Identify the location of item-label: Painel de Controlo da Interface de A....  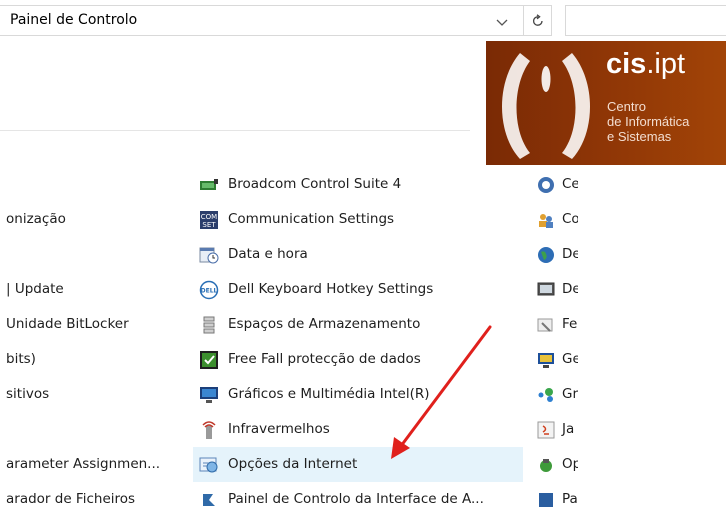
(356, 499).